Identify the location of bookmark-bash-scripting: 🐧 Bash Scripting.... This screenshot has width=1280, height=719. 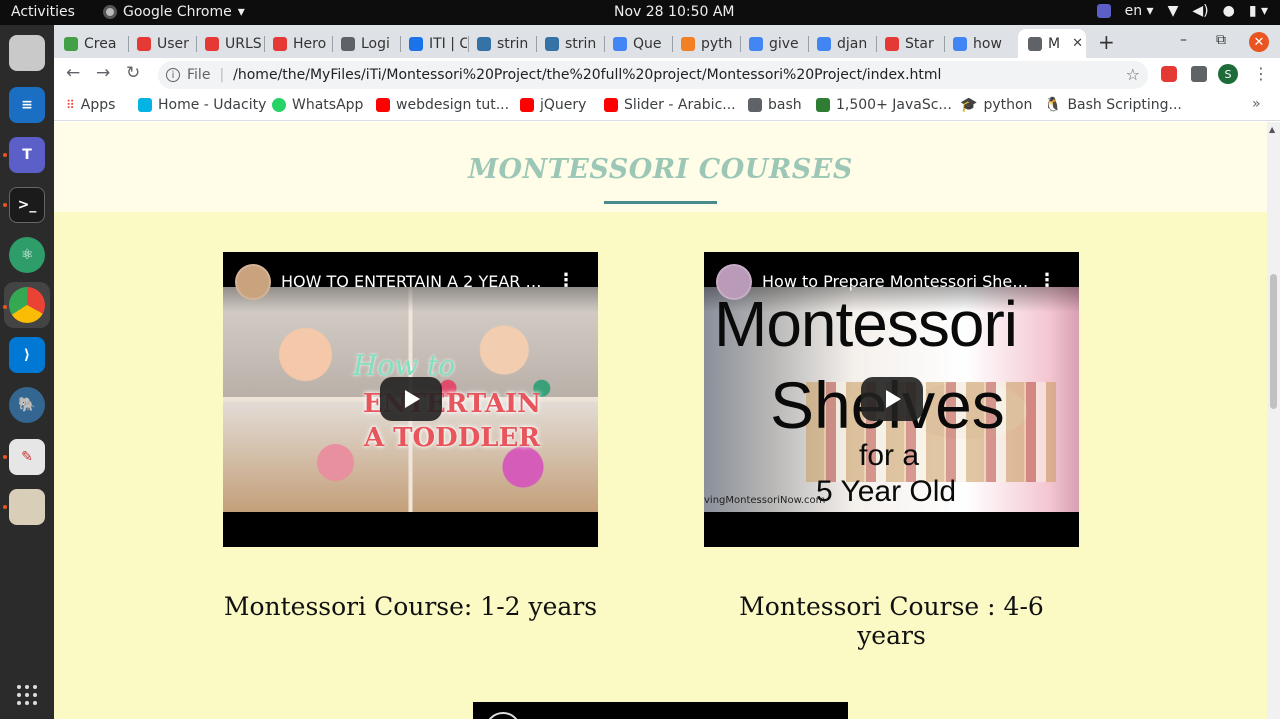
(1113, 105).